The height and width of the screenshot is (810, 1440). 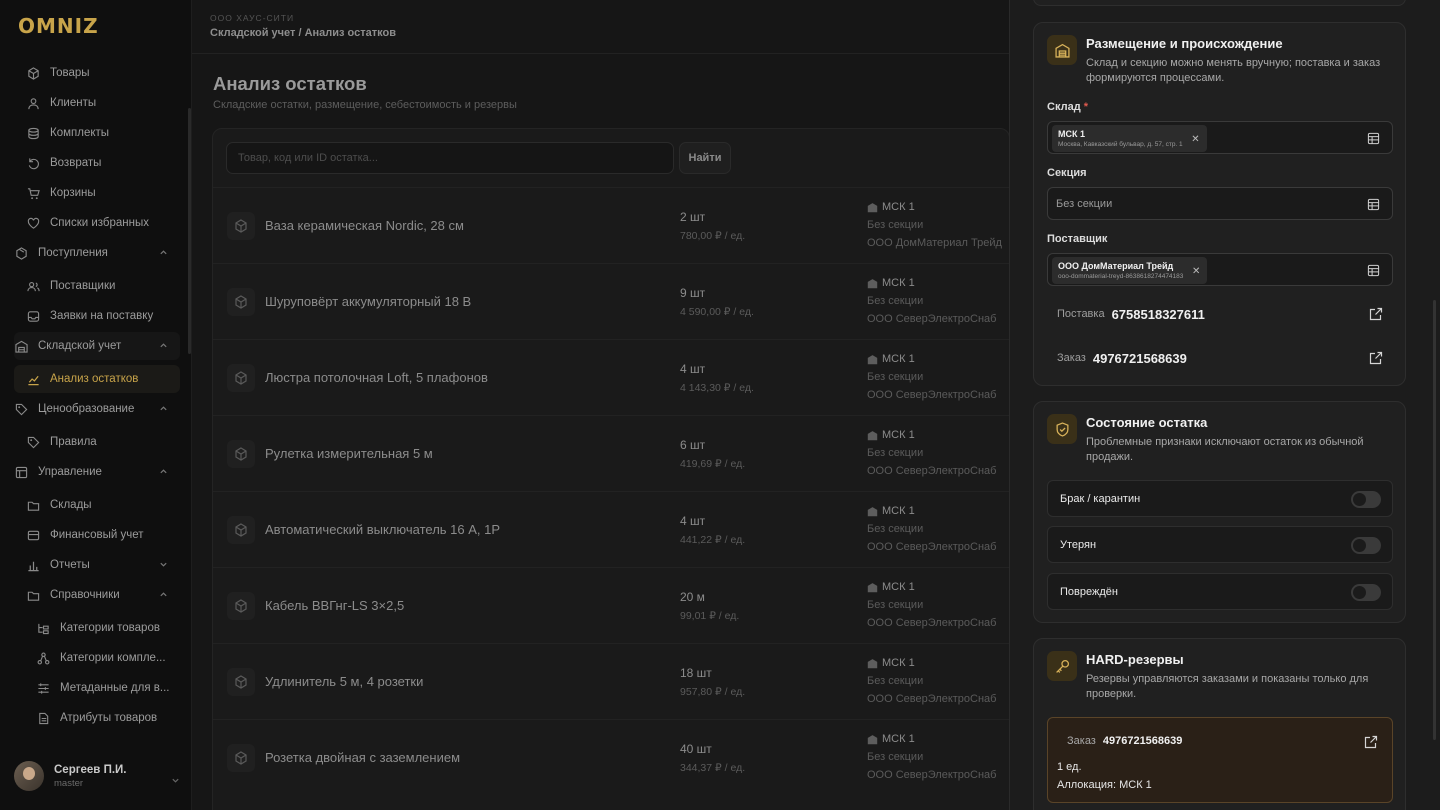 What do you see at coordinates (717, 388) in the screenshot?
I see `unit-price: 4 143,30 ₽ / ед.` at bounding box center [717, 388].